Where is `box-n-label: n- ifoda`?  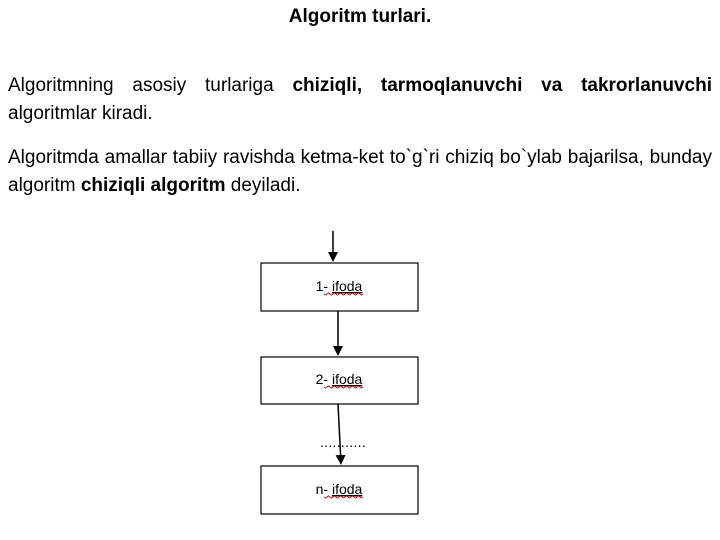
box-n-label: n- ifoda is located at coordinates (339, 489).